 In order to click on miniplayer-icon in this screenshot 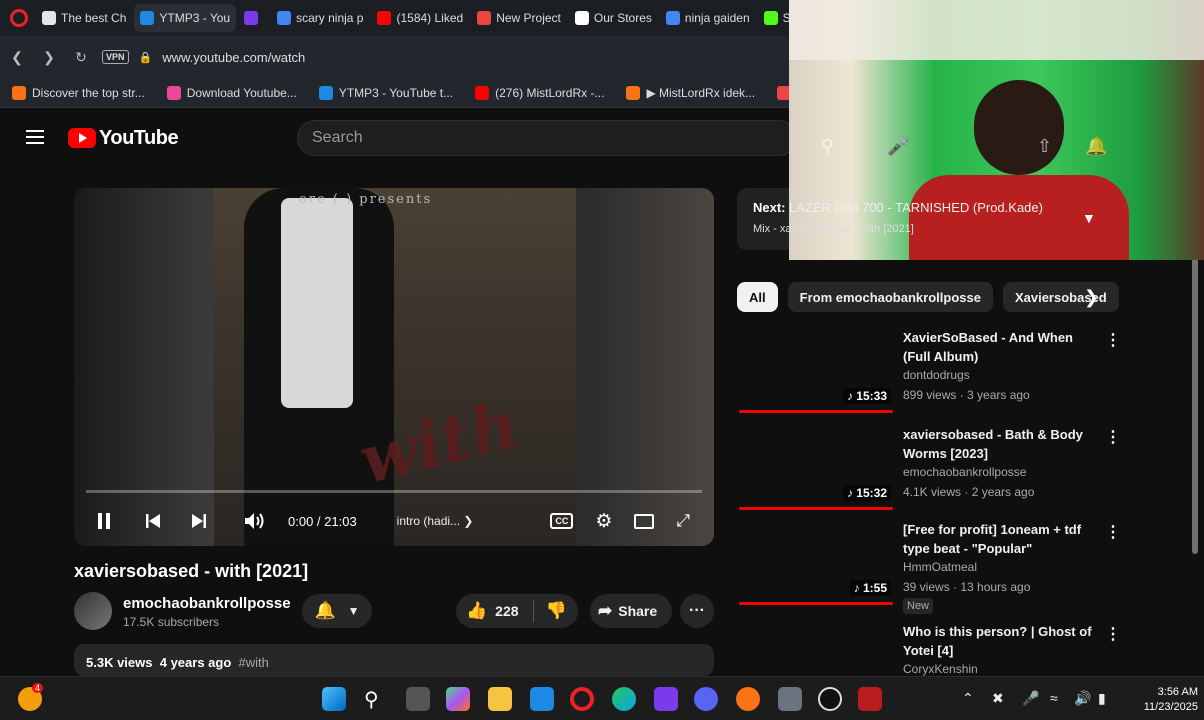, I will do `click(644, 521)`.